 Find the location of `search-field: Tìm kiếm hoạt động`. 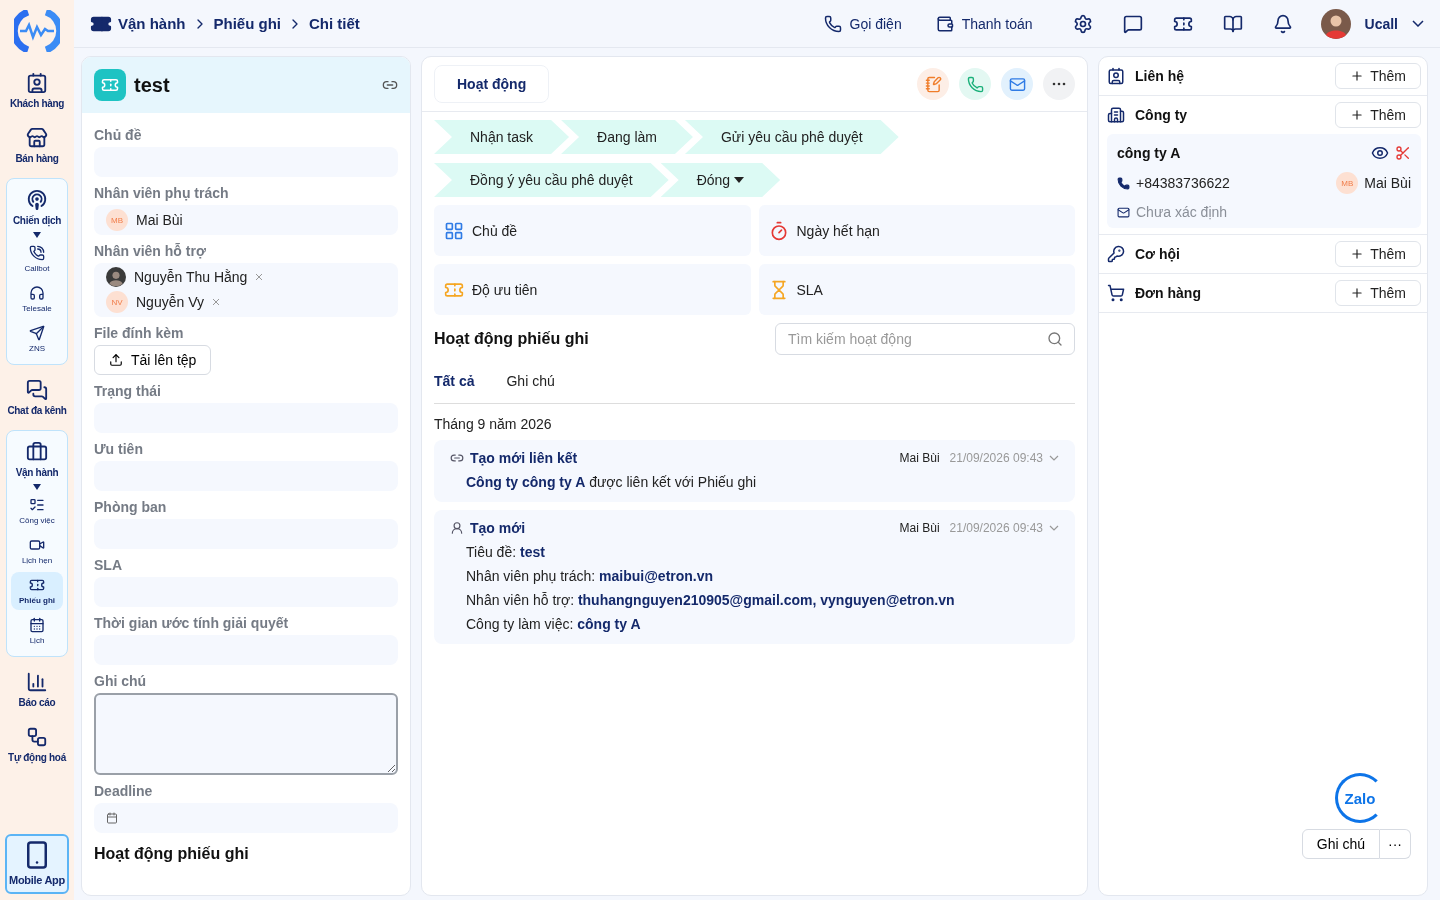

search-field: Tìm kiếm hoạt động is located at coordinates (925, 339).